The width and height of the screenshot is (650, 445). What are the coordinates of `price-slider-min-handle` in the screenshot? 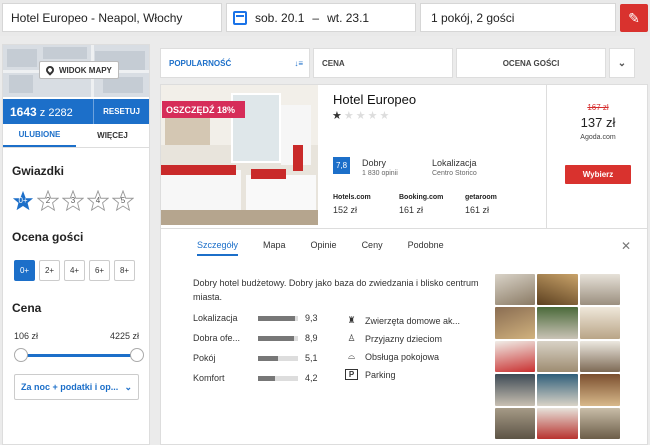 It's located at (21, 355).